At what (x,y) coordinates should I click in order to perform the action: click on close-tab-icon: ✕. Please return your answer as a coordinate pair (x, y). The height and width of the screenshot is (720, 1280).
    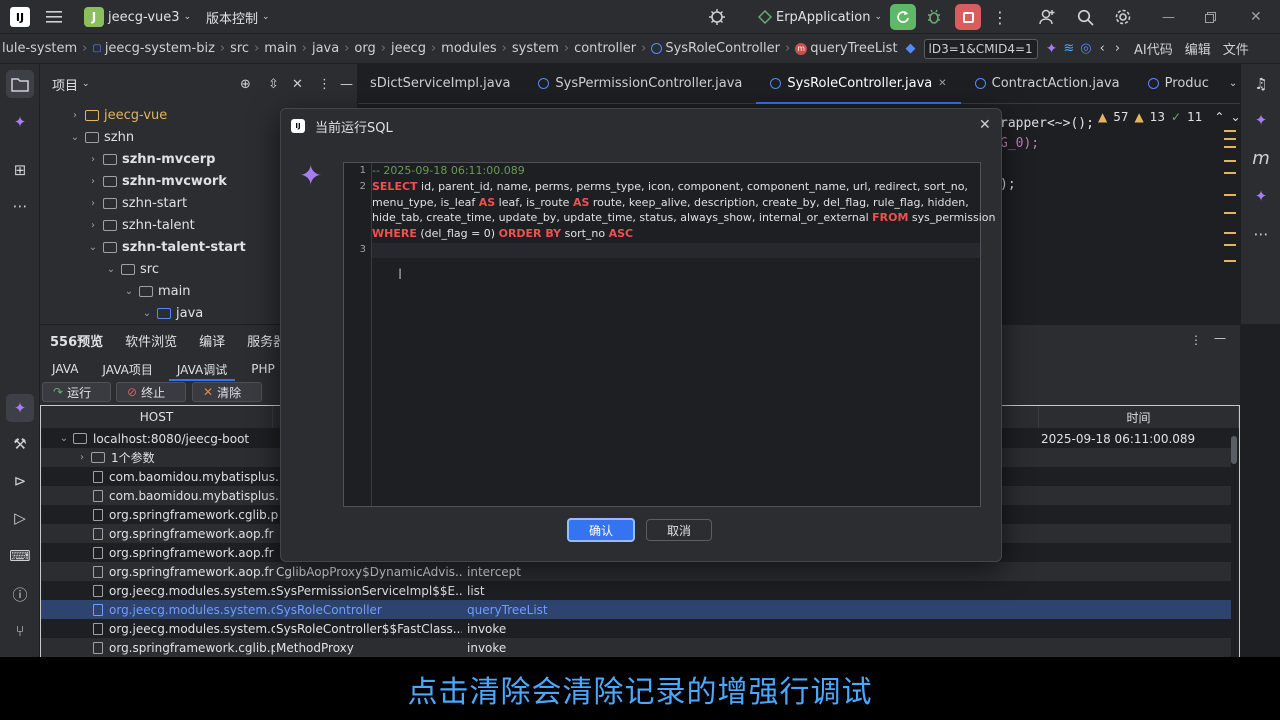
    Looking at the image, I should click on (942, 83).